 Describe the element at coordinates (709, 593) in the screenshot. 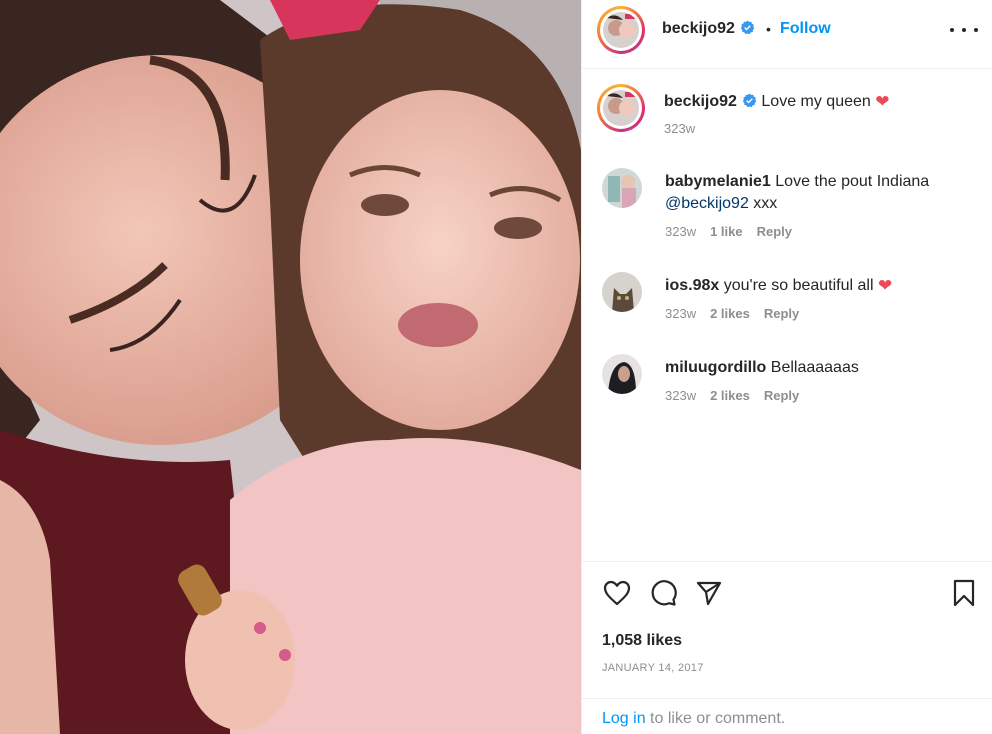

I see `share-icon` at that location.